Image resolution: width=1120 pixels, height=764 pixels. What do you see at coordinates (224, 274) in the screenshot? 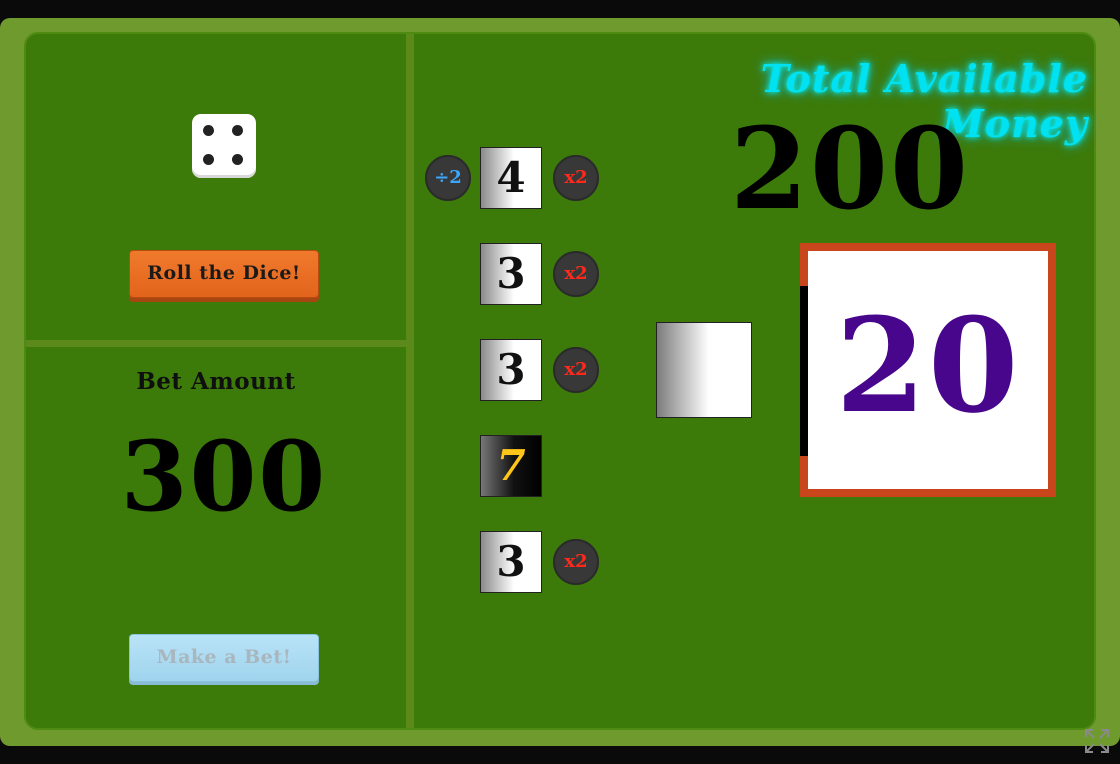
I see `roll-dice-button: Roll the Dice!` at bounding box center [224, 274].